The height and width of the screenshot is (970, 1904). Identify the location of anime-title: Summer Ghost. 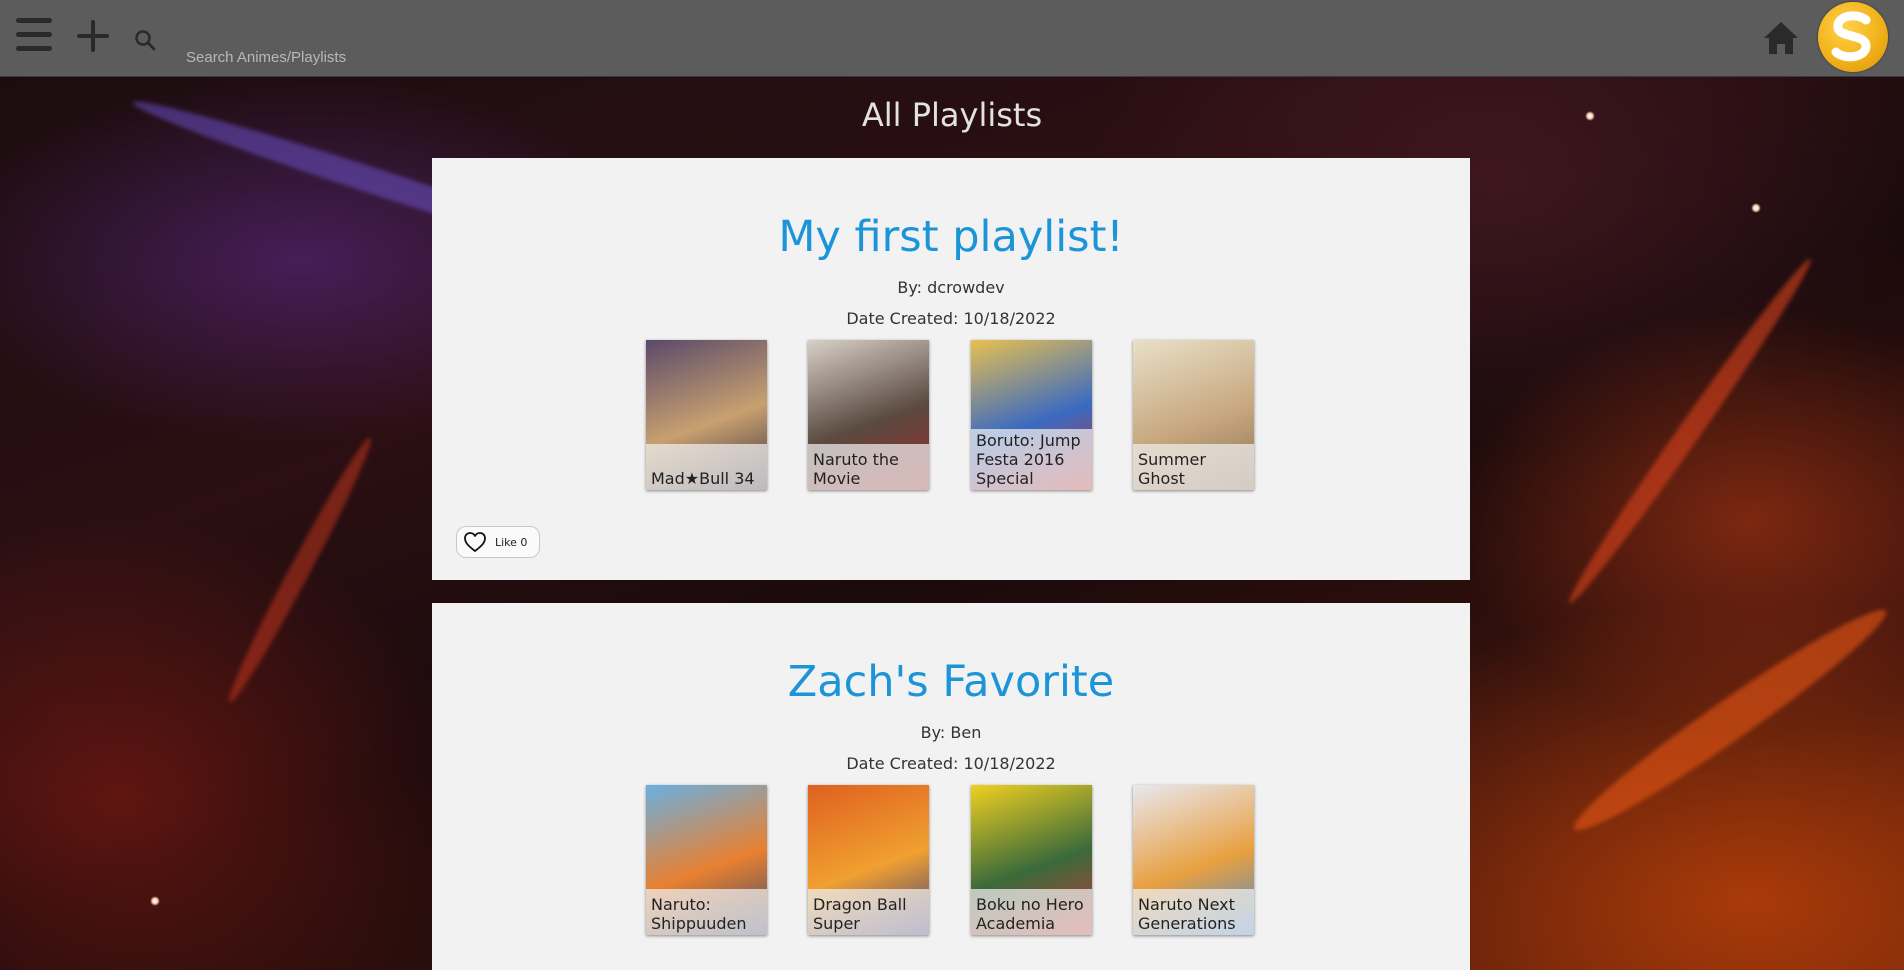
(1193, 467).